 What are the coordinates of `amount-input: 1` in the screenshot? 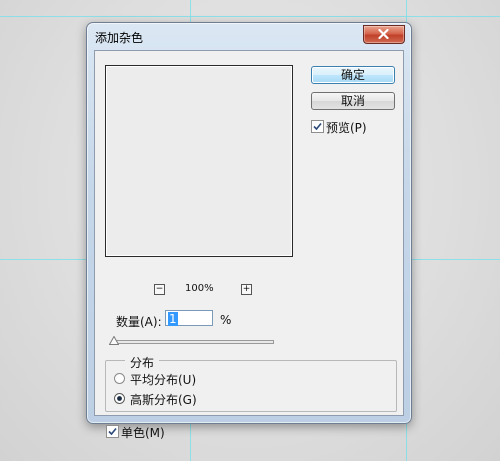 It's located at (189, 318).